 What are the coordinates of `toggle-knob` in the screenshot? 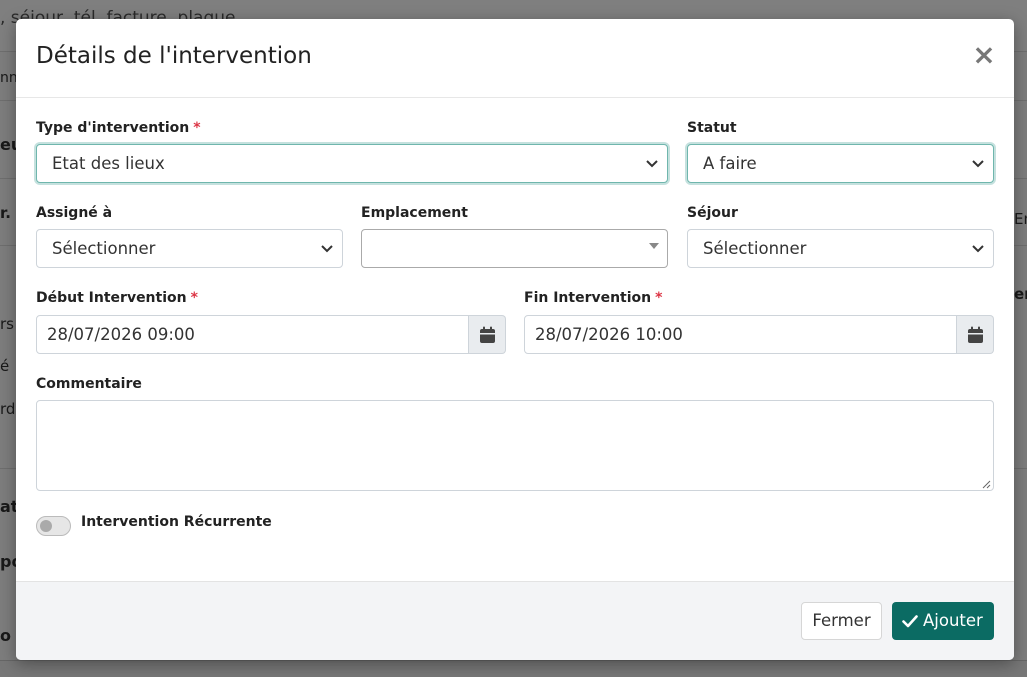 It's located at (46, 526).